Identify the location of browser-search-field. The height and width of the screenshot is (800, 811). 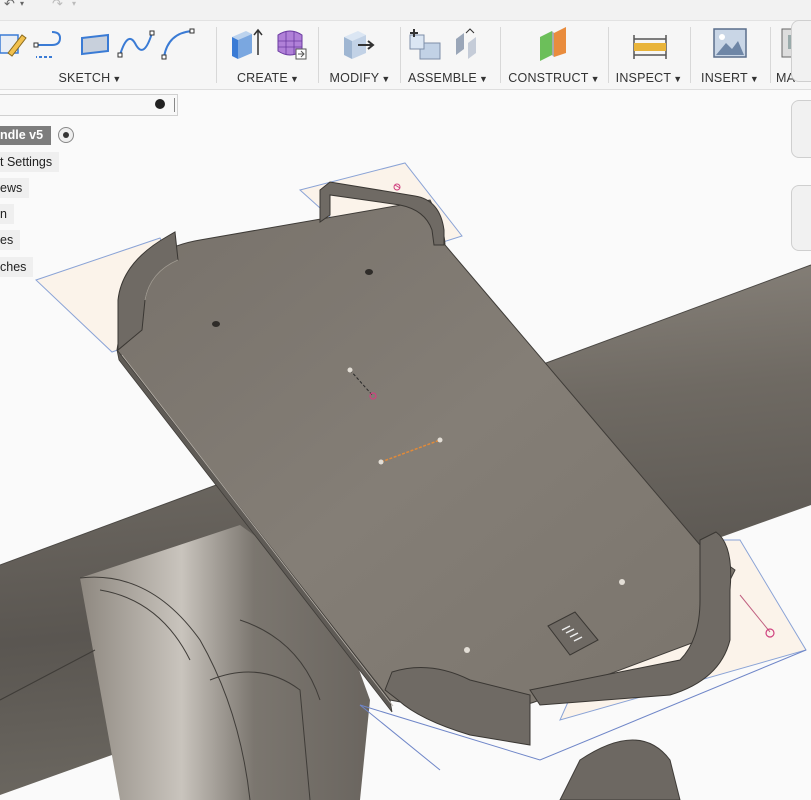
(89, 105).